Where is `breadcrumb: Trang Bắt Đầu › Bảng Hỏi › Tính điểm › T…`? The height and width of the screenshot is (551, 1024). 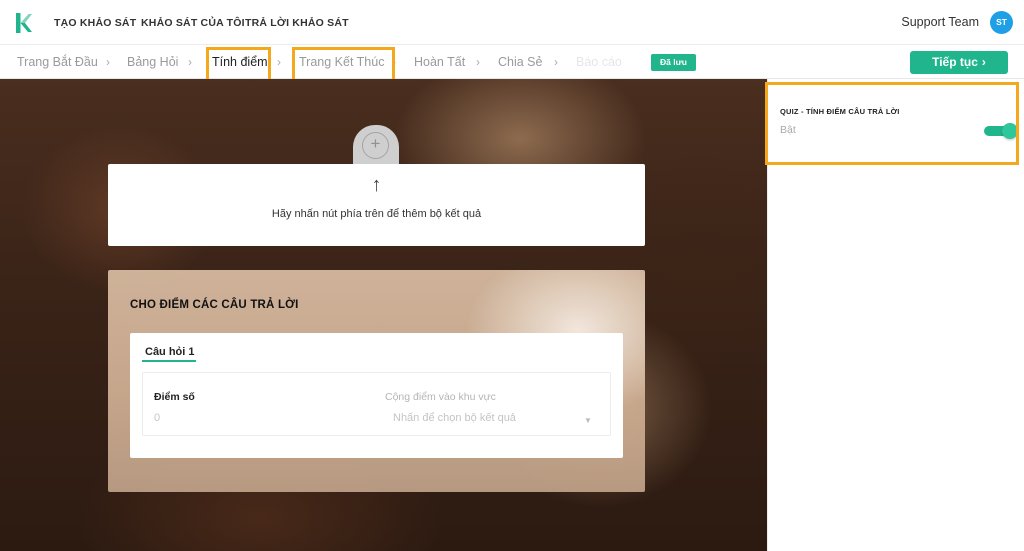
breadcrumb: Trang Bắt Đầu › Bảng Hỏi › Tính điểm › T… is located at coordinates (512, 62).